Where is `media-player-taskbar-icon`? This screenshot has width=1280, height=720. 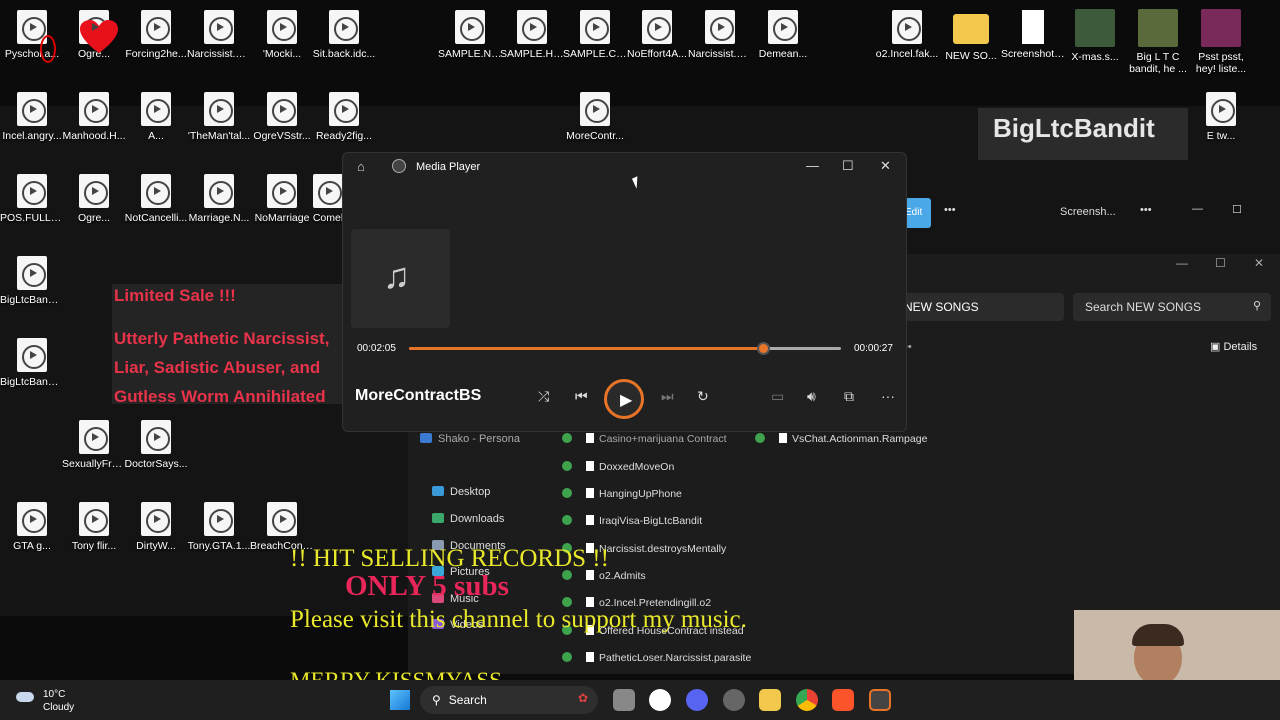
media-player-taskbar-icon is located at coordinates (880, 700).